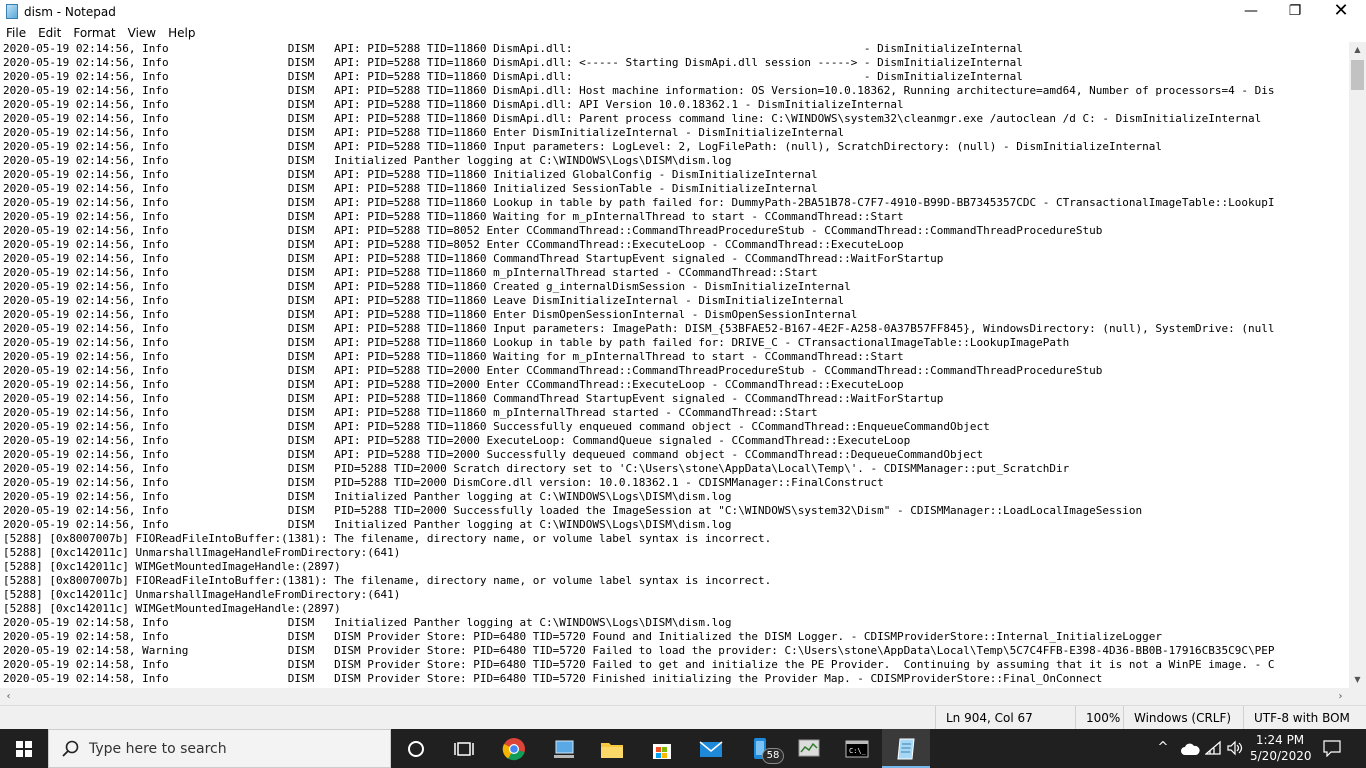  I want to click on action-center-icon, so click(1332, 748).